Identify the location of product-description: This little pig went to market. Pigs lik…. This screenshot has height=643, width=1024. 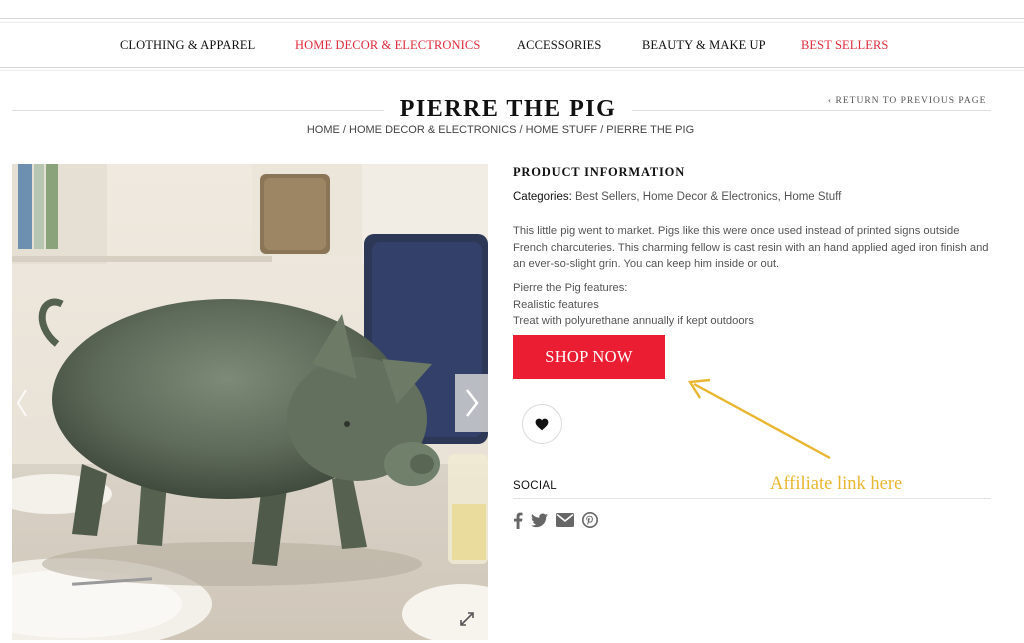
(751, 247).